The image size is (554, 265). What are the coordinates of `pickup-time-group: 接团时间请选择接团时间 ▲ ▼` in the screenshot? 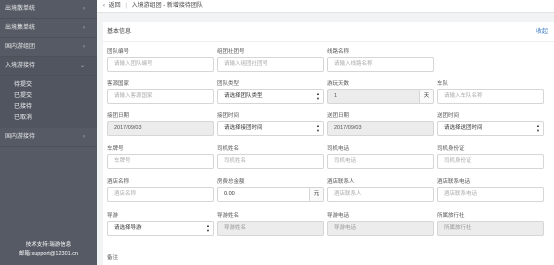 It's located at (270, 124).